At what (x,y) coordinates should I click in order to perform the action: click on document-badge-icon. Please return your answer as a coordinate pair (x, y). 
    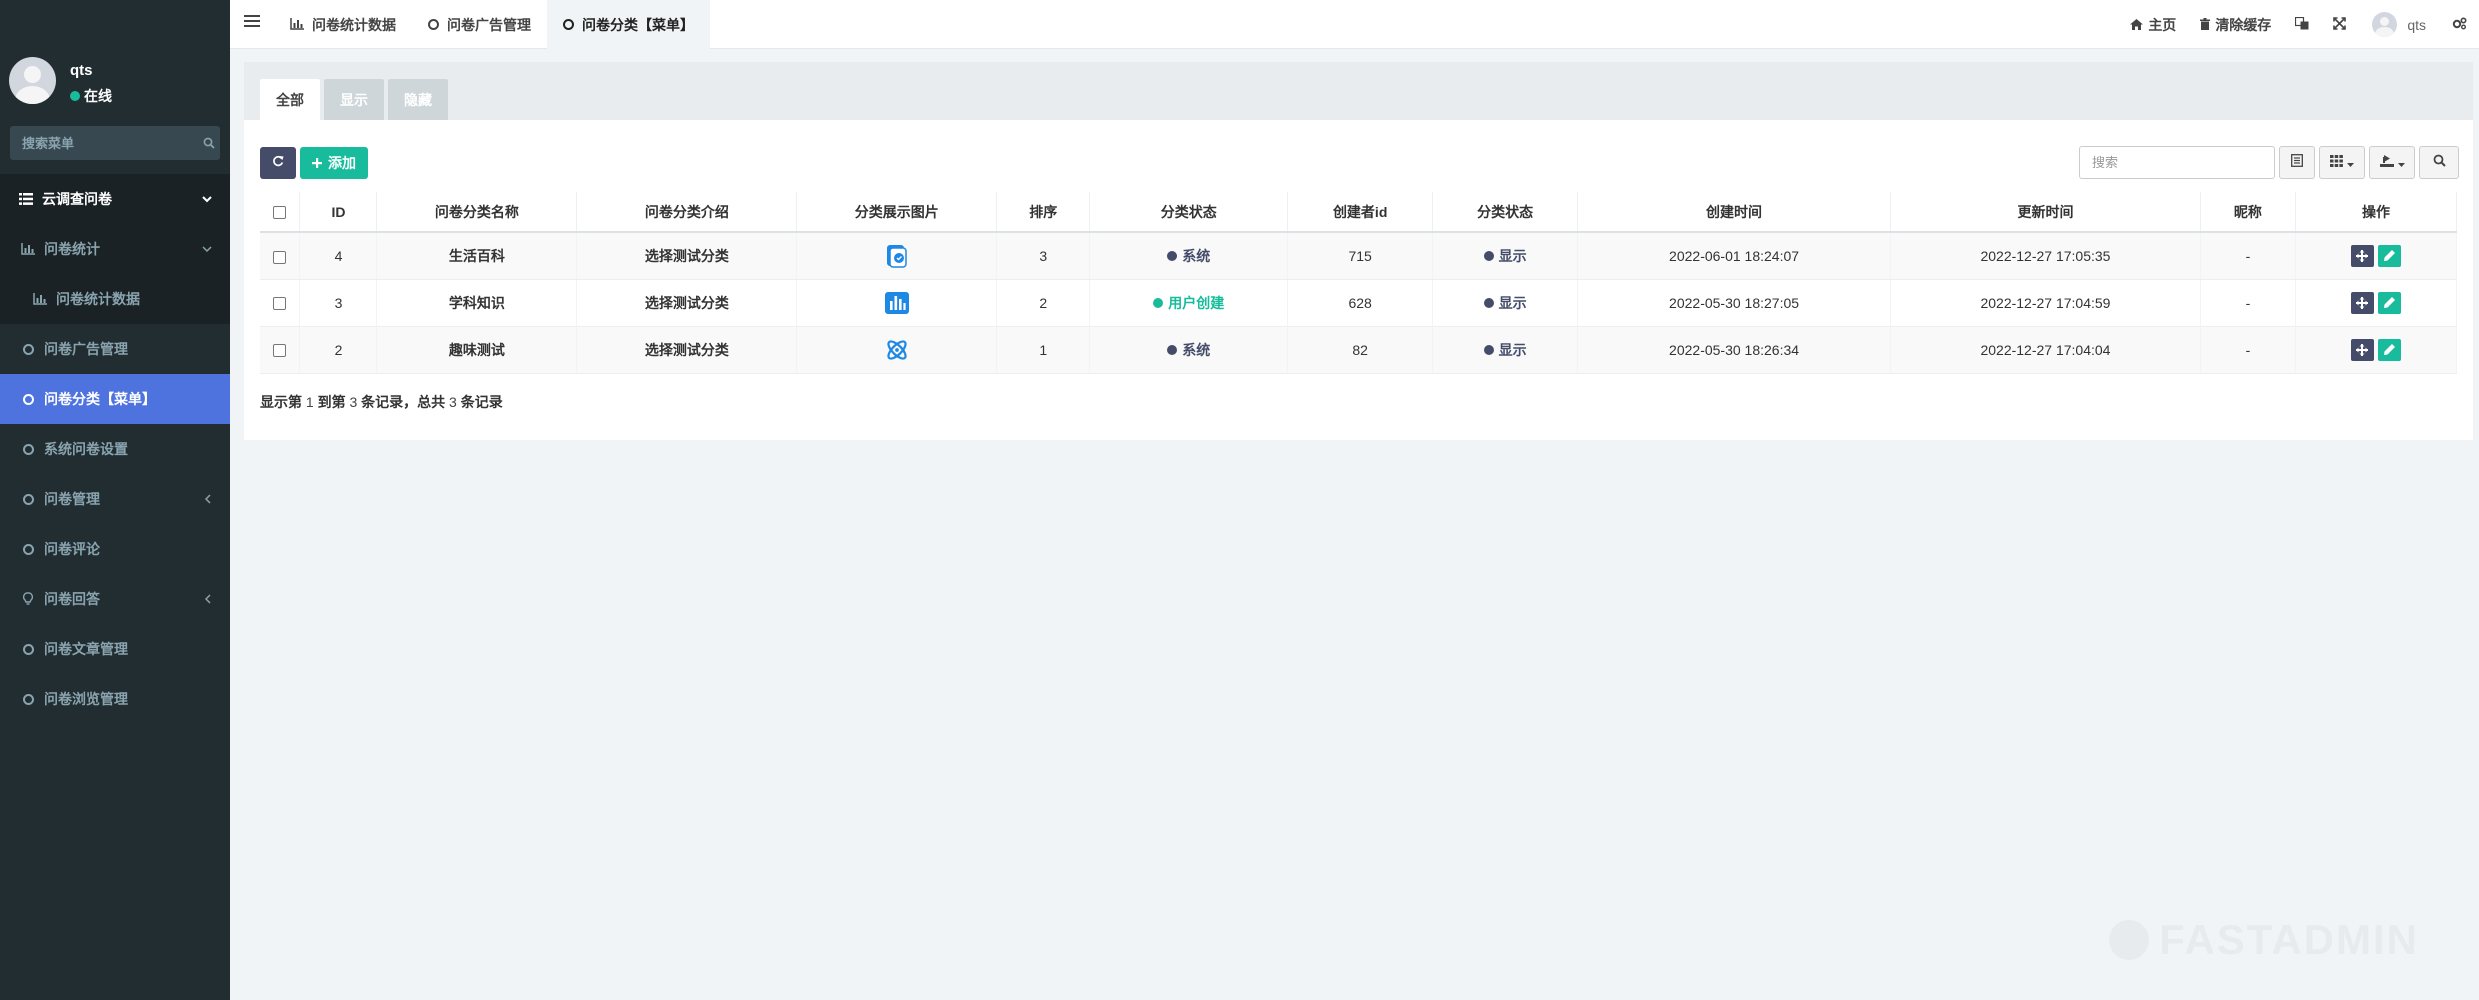
    Looking at the image, I should click on (897, 256).